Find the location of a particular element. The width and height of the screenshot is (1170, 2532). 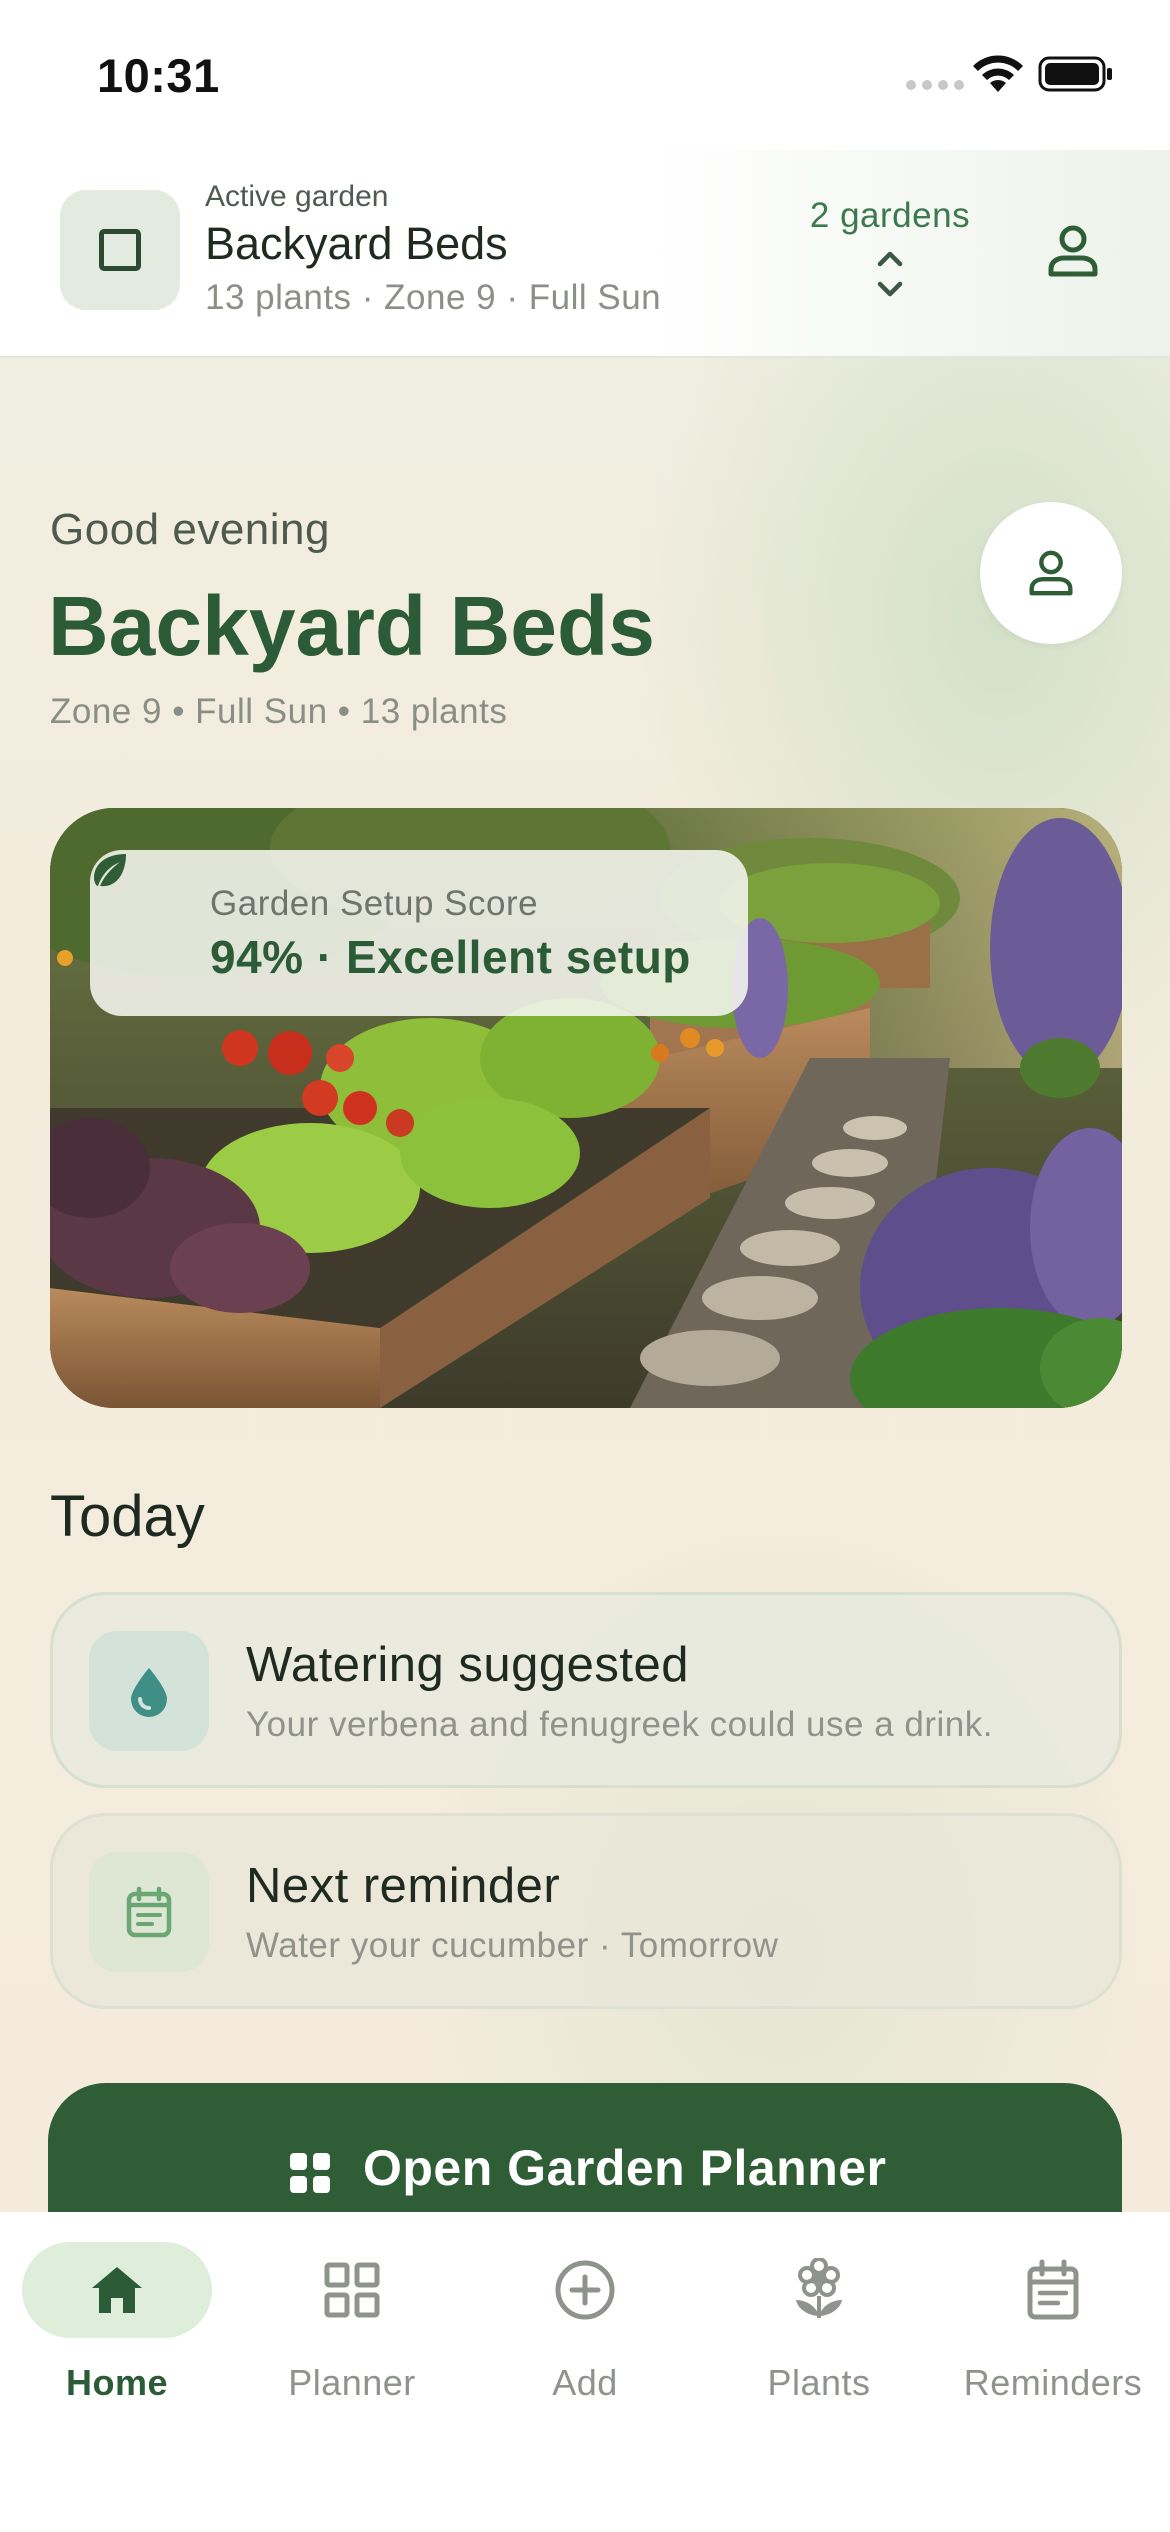

cta-label: Open Garden Planner is located at coordinates (625, 2168).